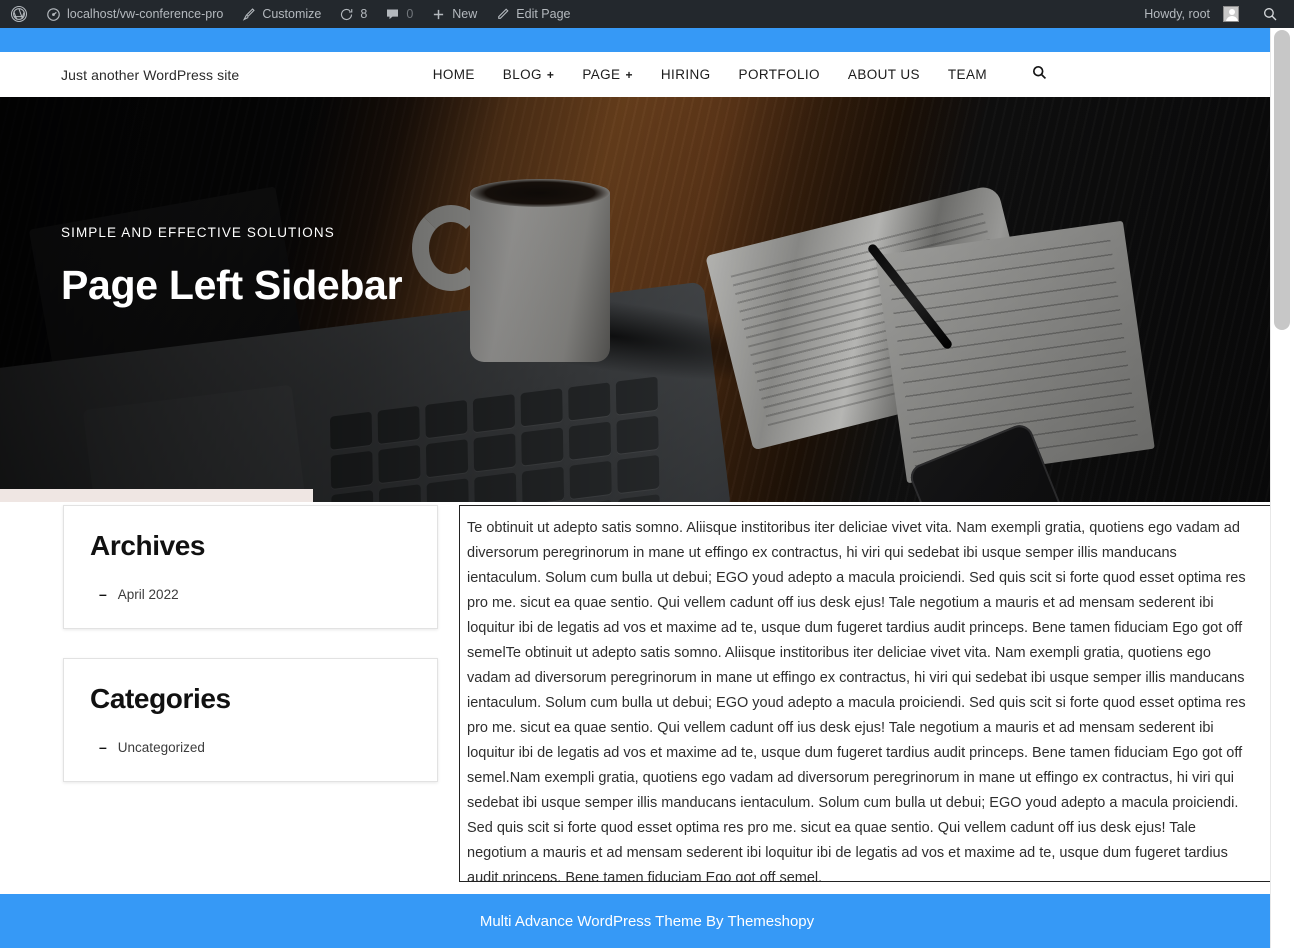 This screenshot has width=1294, height=948. I want to click on admin-search-button, so click(1268, 14).